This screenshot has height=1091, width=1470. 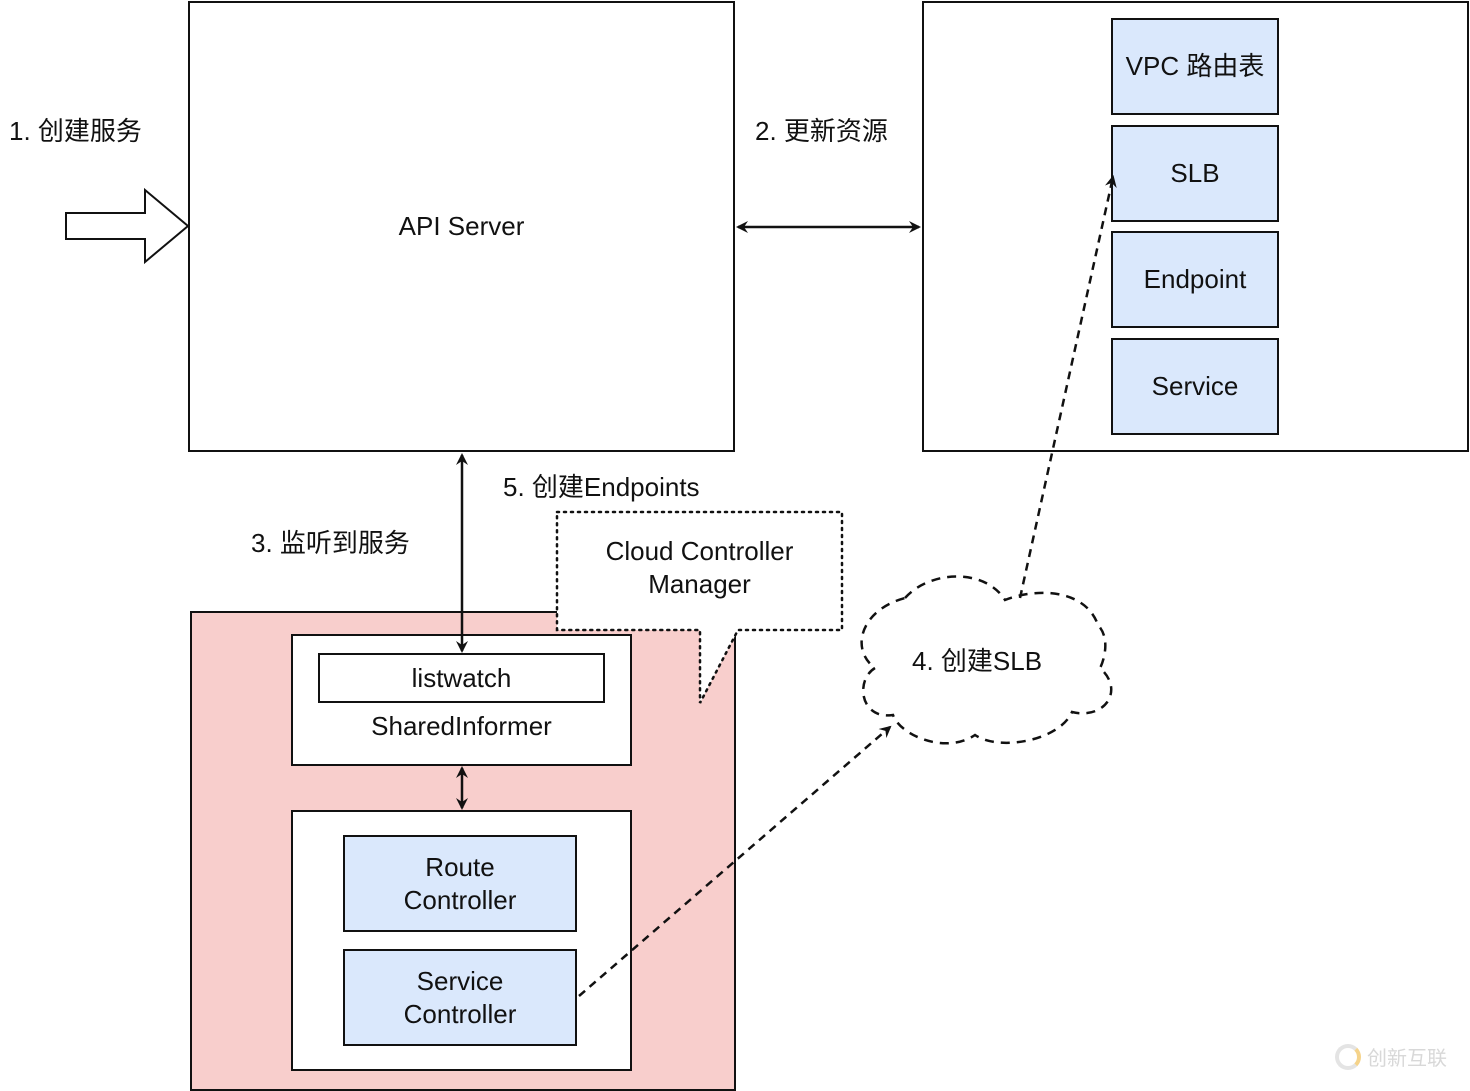 I want to click on service-controller-box: Service Controller, so click(x=460, y=997).